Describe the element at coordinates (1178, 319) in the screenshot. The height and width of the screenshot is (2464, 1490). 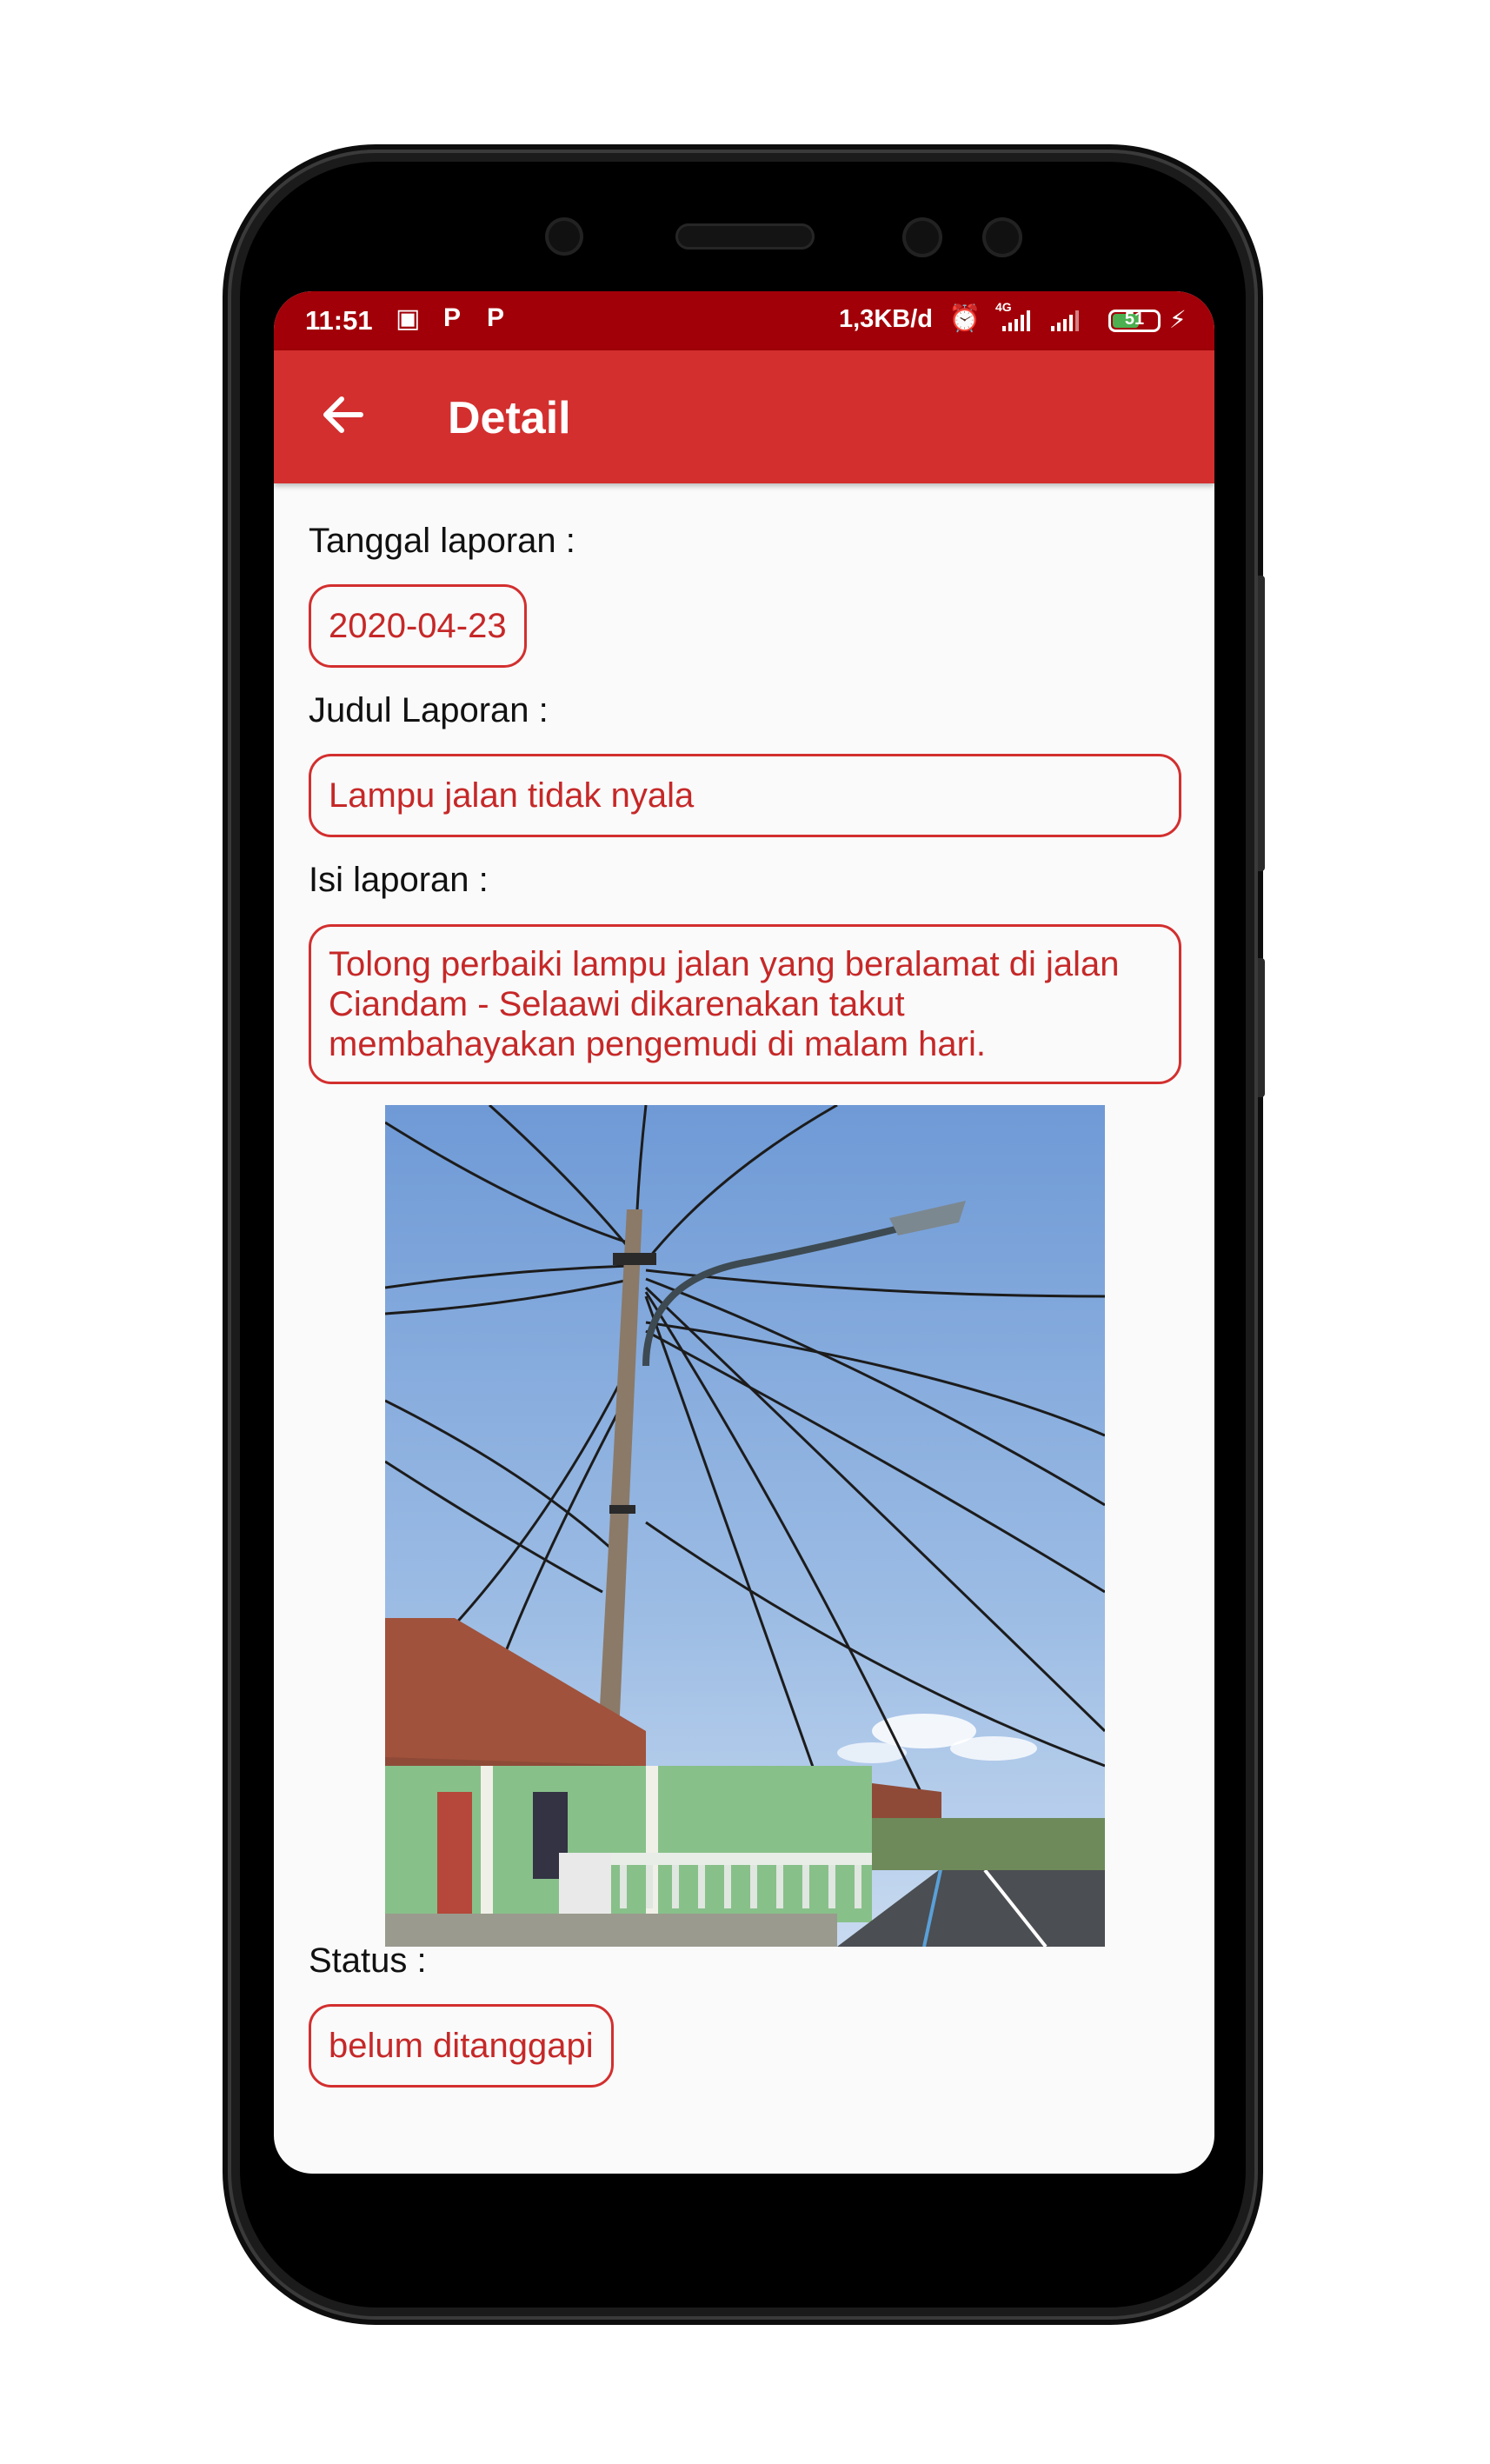
I see `charging-icon: ⚡` at that location.